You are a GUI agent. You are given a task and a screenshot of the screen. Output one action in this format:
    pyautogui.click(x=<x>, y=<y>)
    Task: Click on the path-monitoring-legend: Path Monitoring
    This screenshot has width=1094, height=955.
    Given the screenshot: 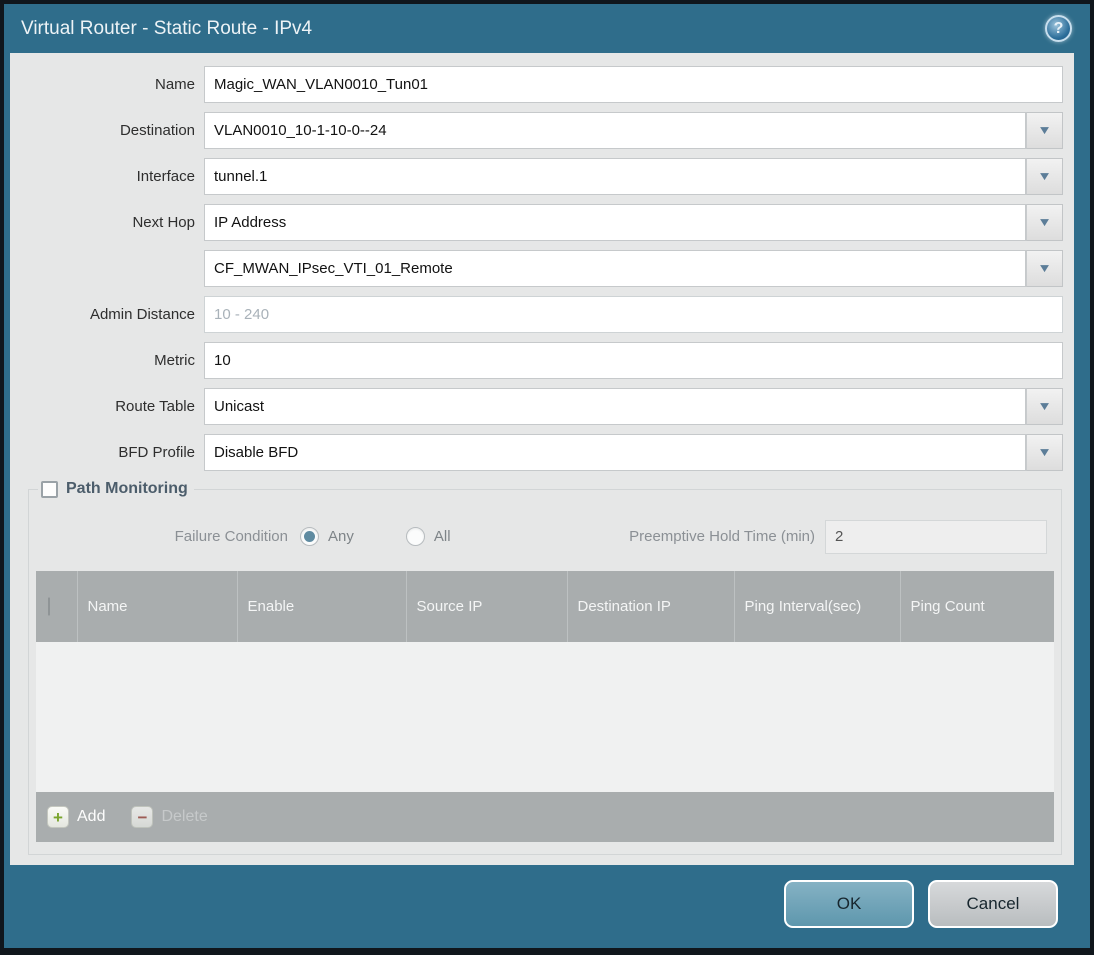 What is the action you would take?
    pyautogui.click(x=116, y=489)
    